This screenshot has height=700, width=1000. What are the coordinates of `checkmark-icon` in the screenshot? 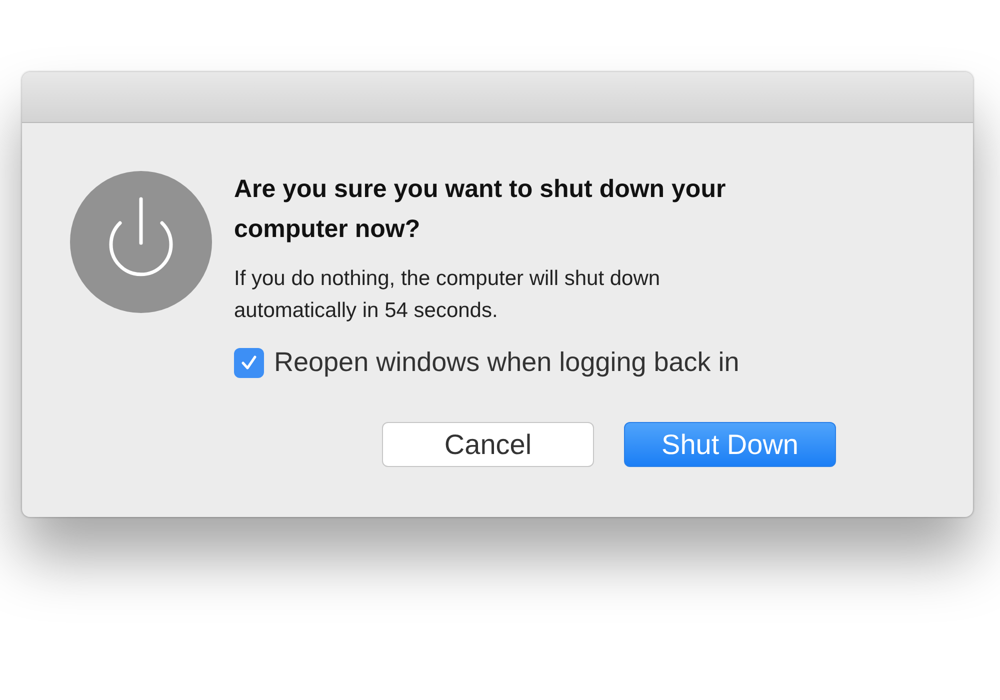 It's located at (249, 362).